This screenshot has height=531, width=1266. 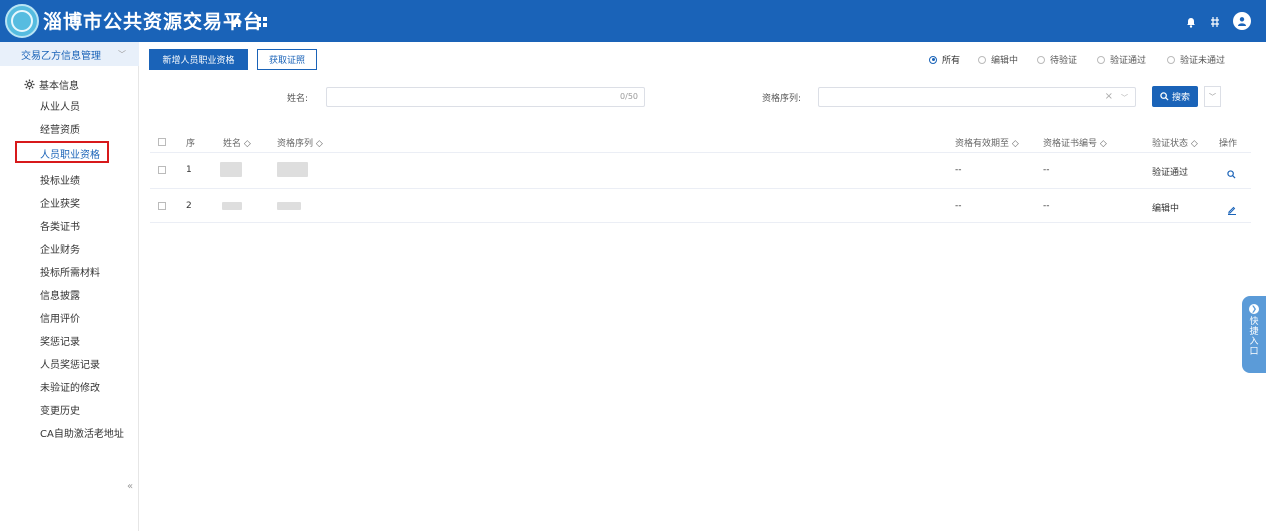 I want to click on sidebar-item-ca-activation: CA自助激活老地址, so click(x=69, y=432).